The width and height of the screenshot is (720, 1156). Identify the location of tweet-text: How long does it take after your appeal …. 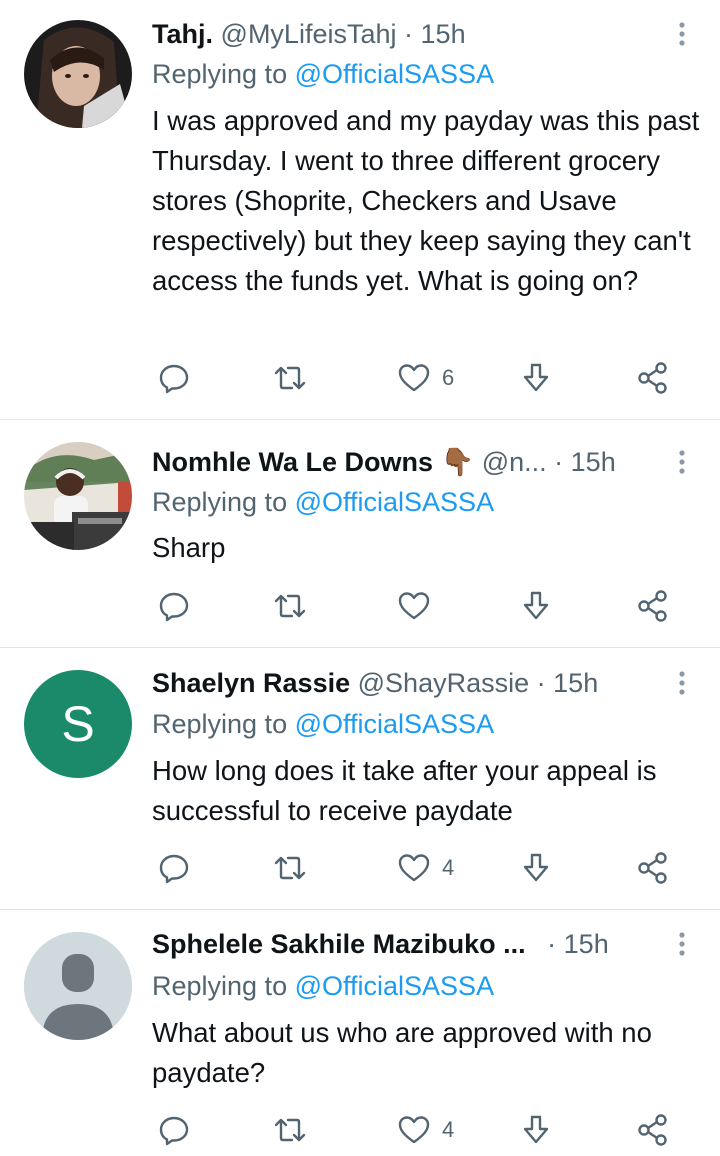
(404, 790).